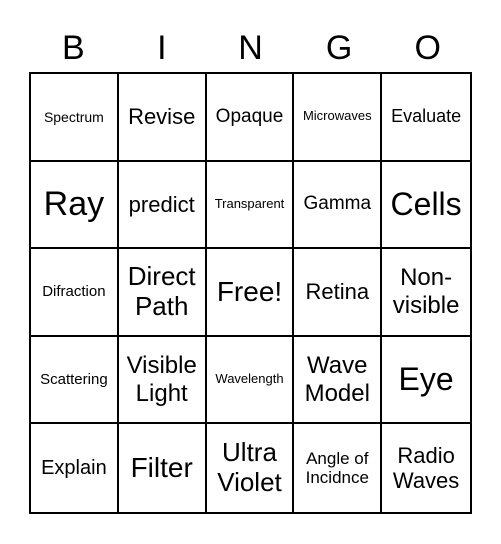 Image resolution: width=501 pixels, height=544 pixels. I want to click on bingo-cell: Revise, so click(162, 118).